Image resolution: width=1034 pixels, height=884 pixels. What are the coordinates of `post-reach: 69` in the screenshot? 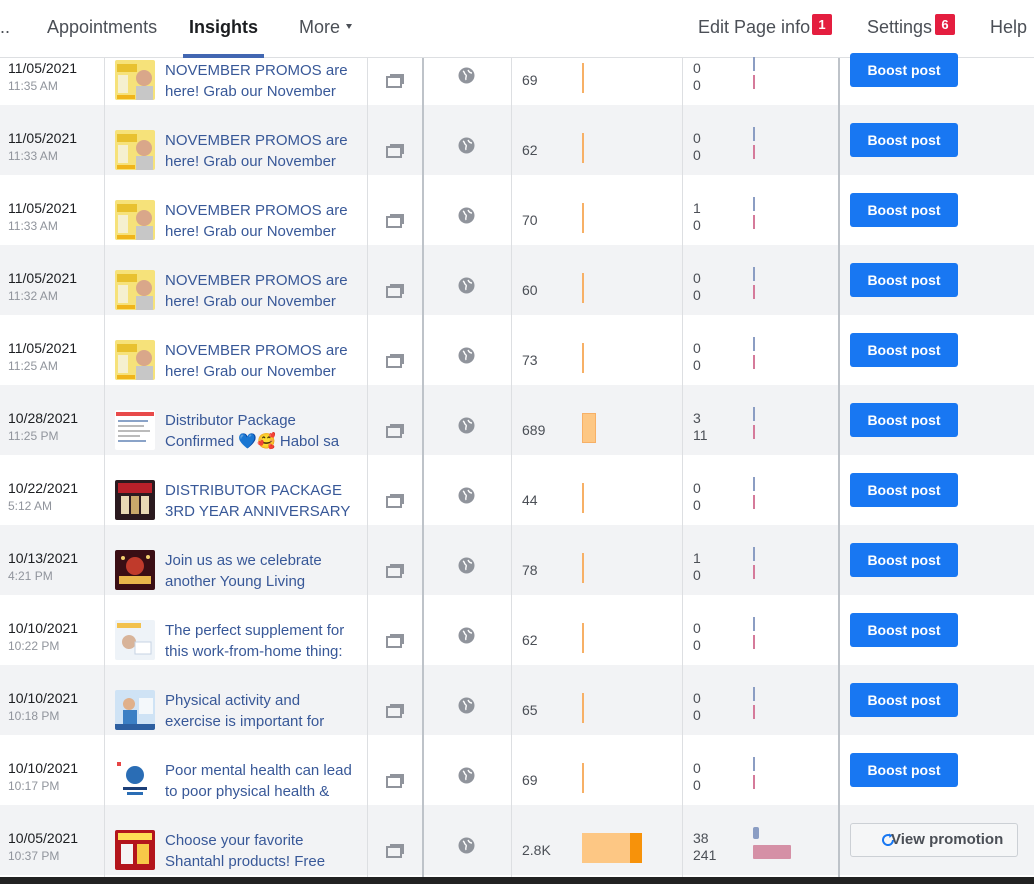 It's located at (530, 80).